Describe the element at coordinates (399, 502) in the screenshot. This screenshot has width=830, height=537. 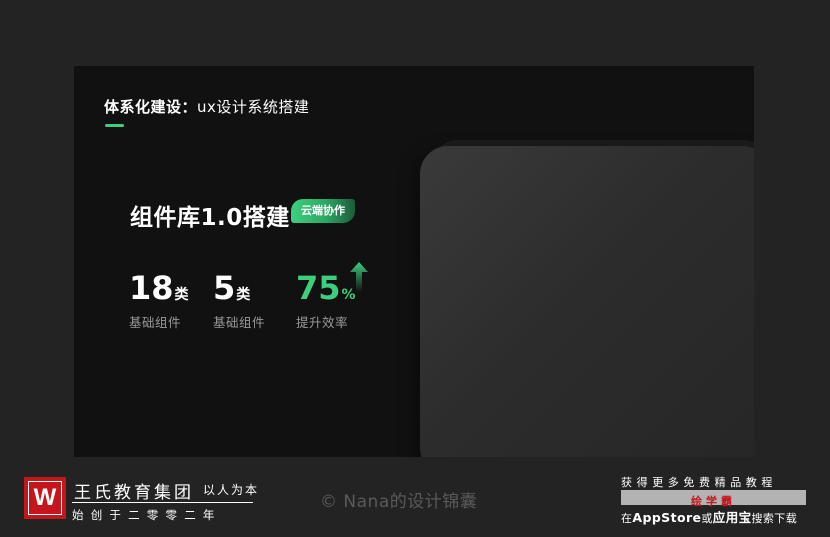
I see `copyright-watermark: © Nana的设计锦囊` at that location.